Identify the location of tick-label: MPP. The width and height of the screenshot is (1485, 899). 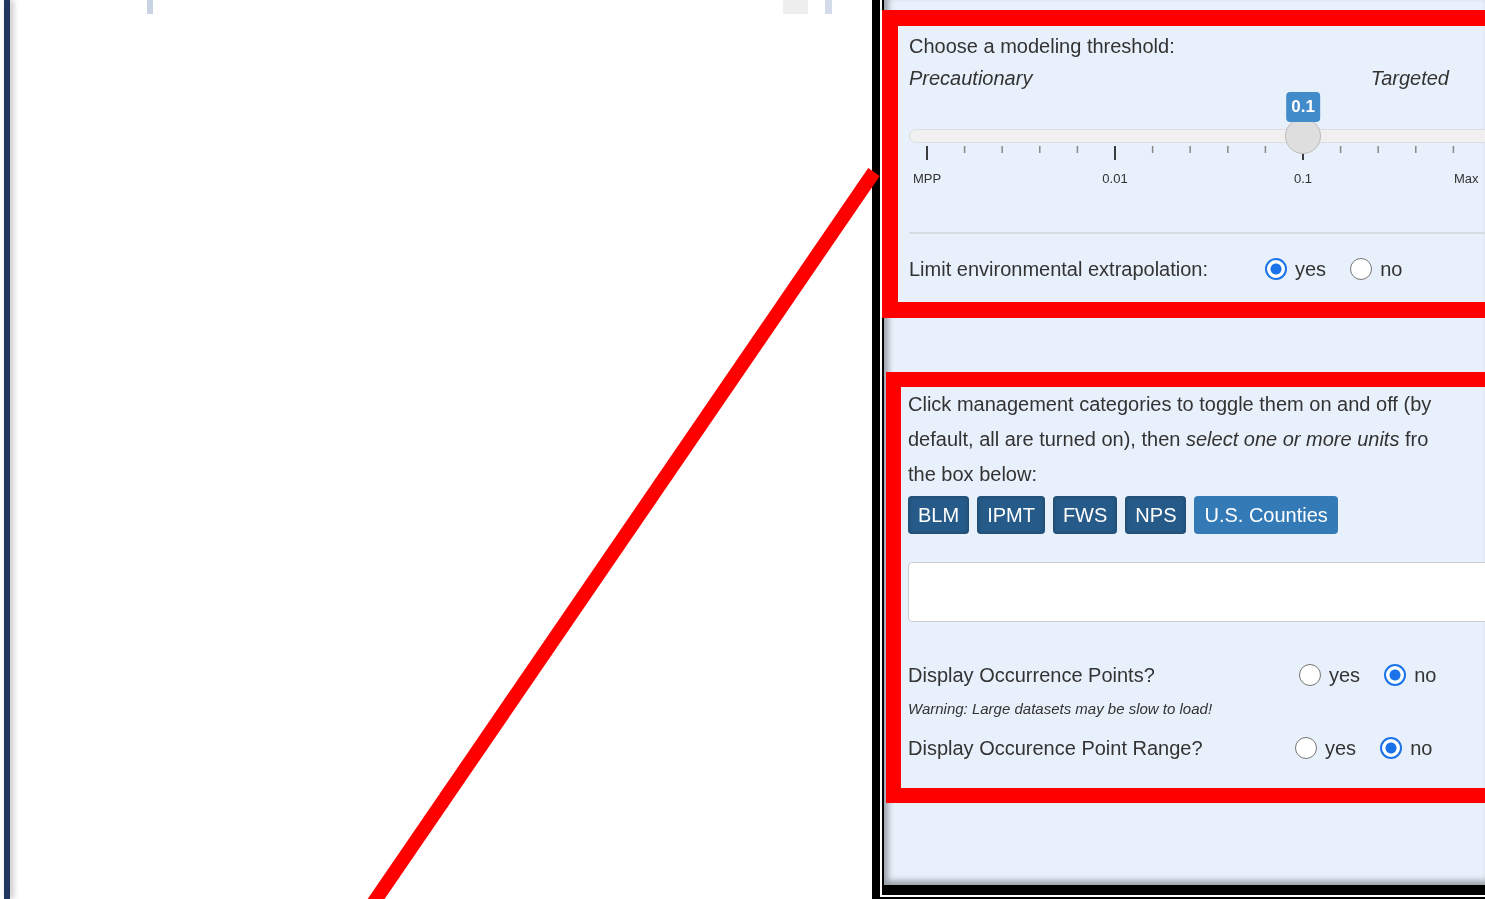
(927, 179).